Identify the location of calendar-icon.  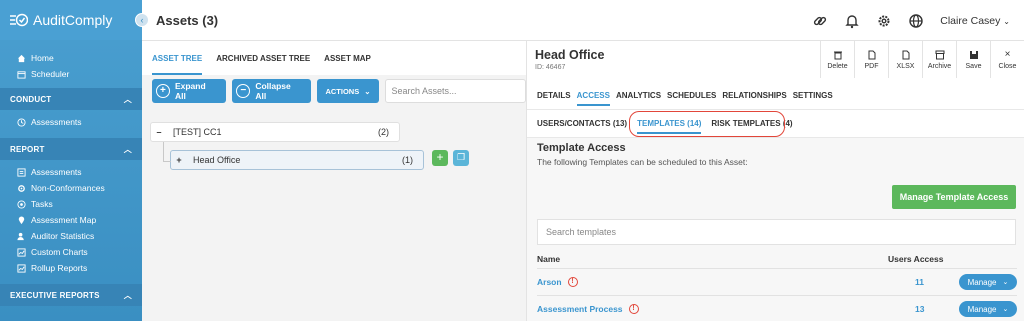
(21, 74).